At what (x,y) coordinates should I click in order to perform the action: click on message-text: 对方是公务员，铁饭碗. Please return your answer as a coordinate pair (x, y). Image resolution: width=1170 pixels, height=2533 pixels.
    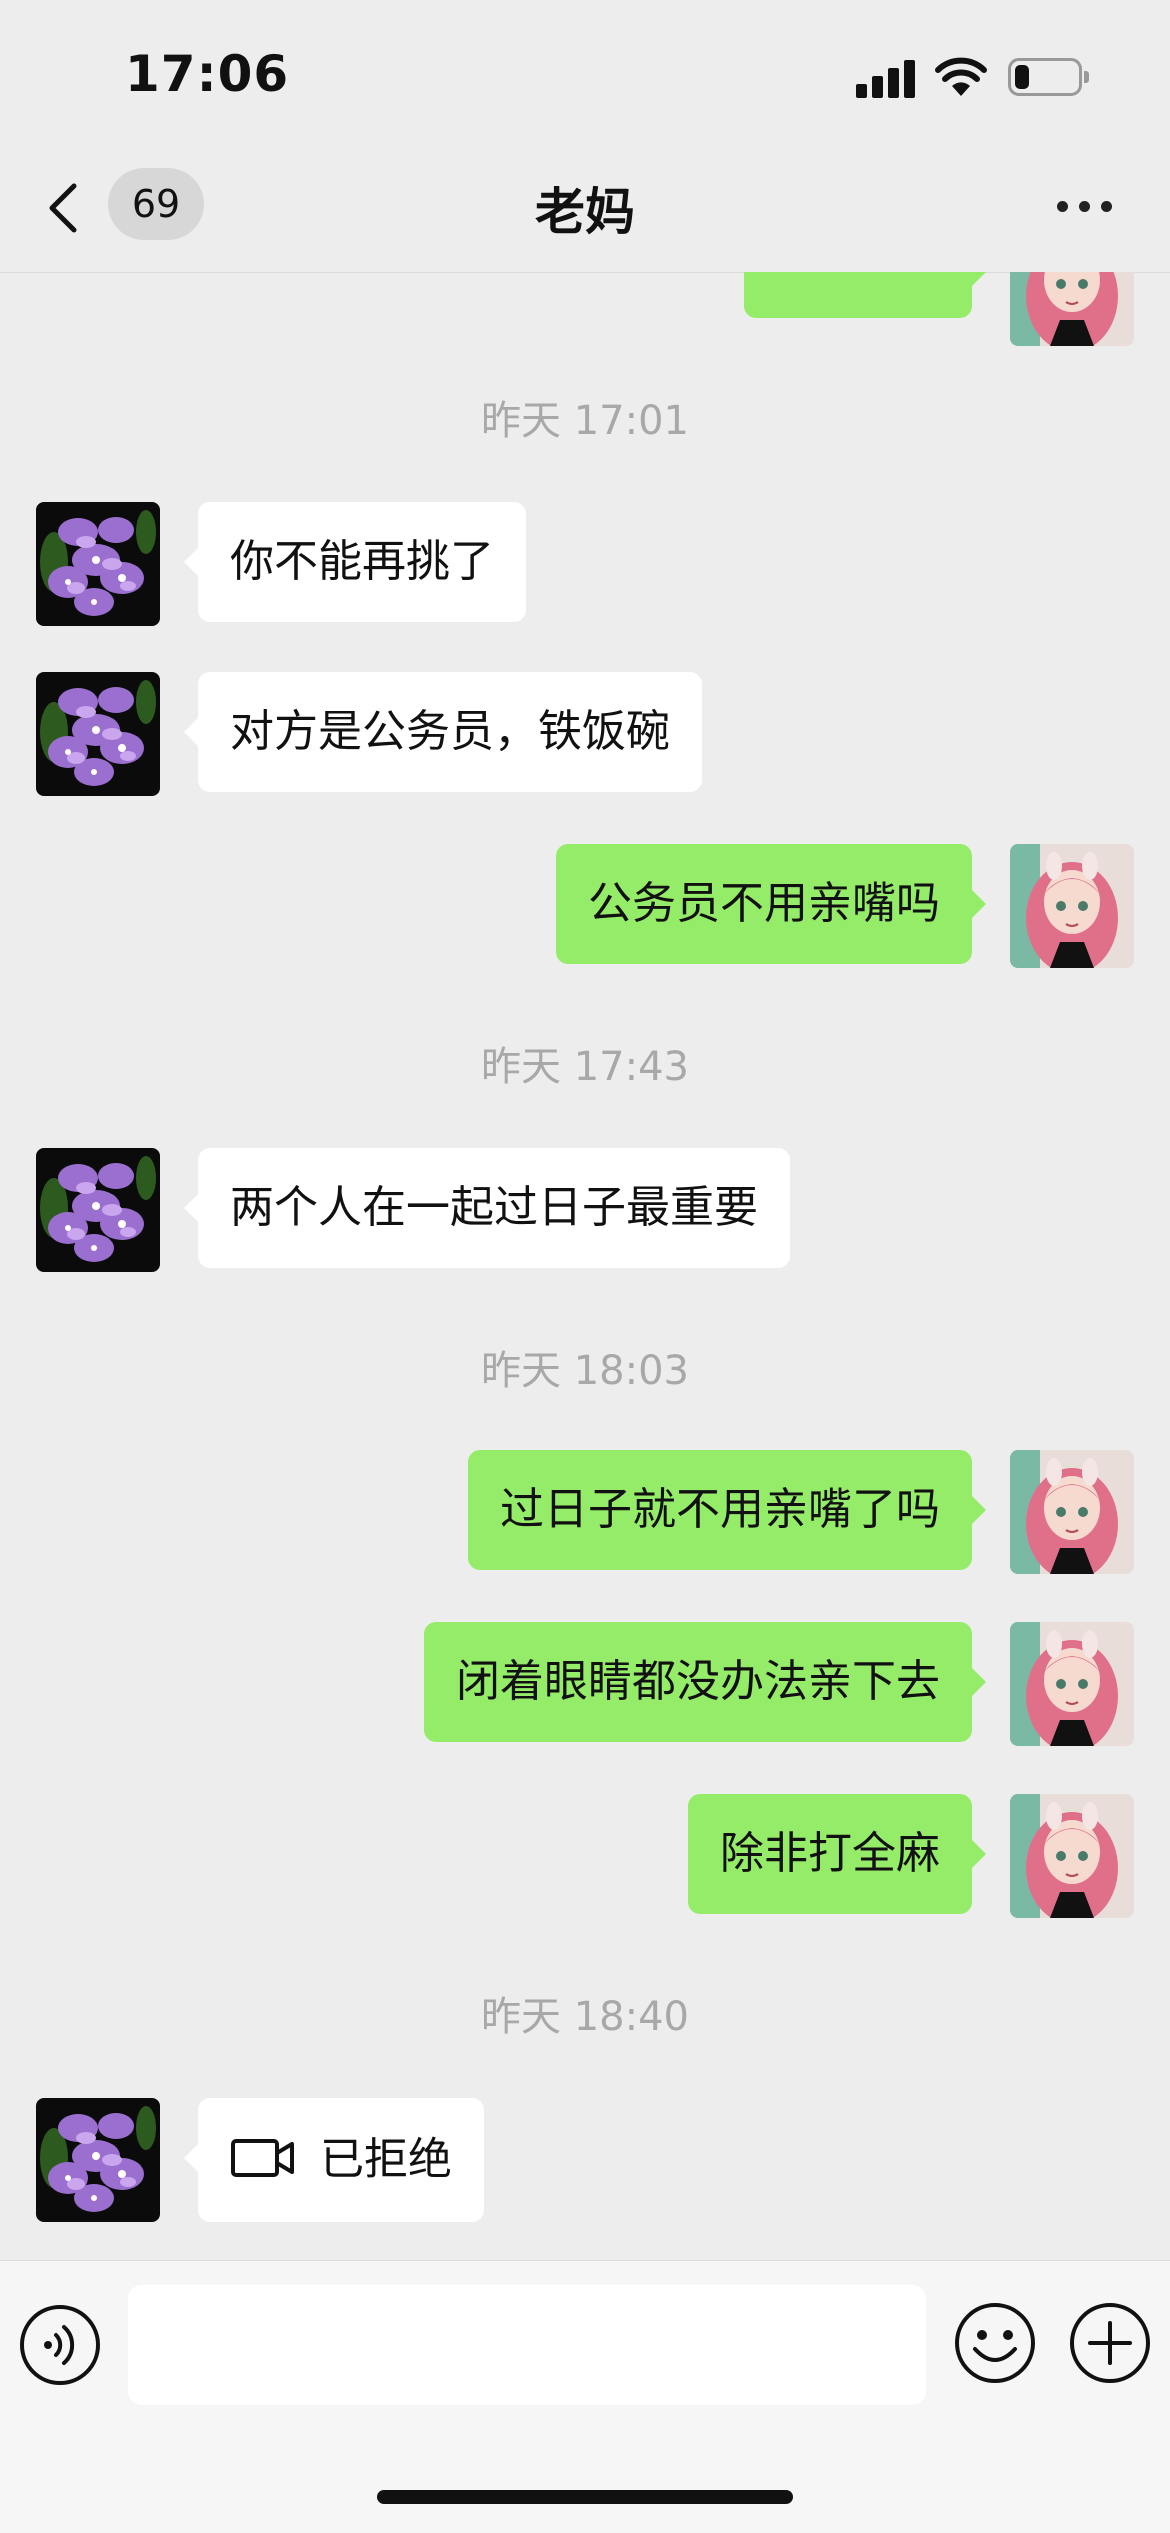
    Looking at the image, I should click on (450, 731).